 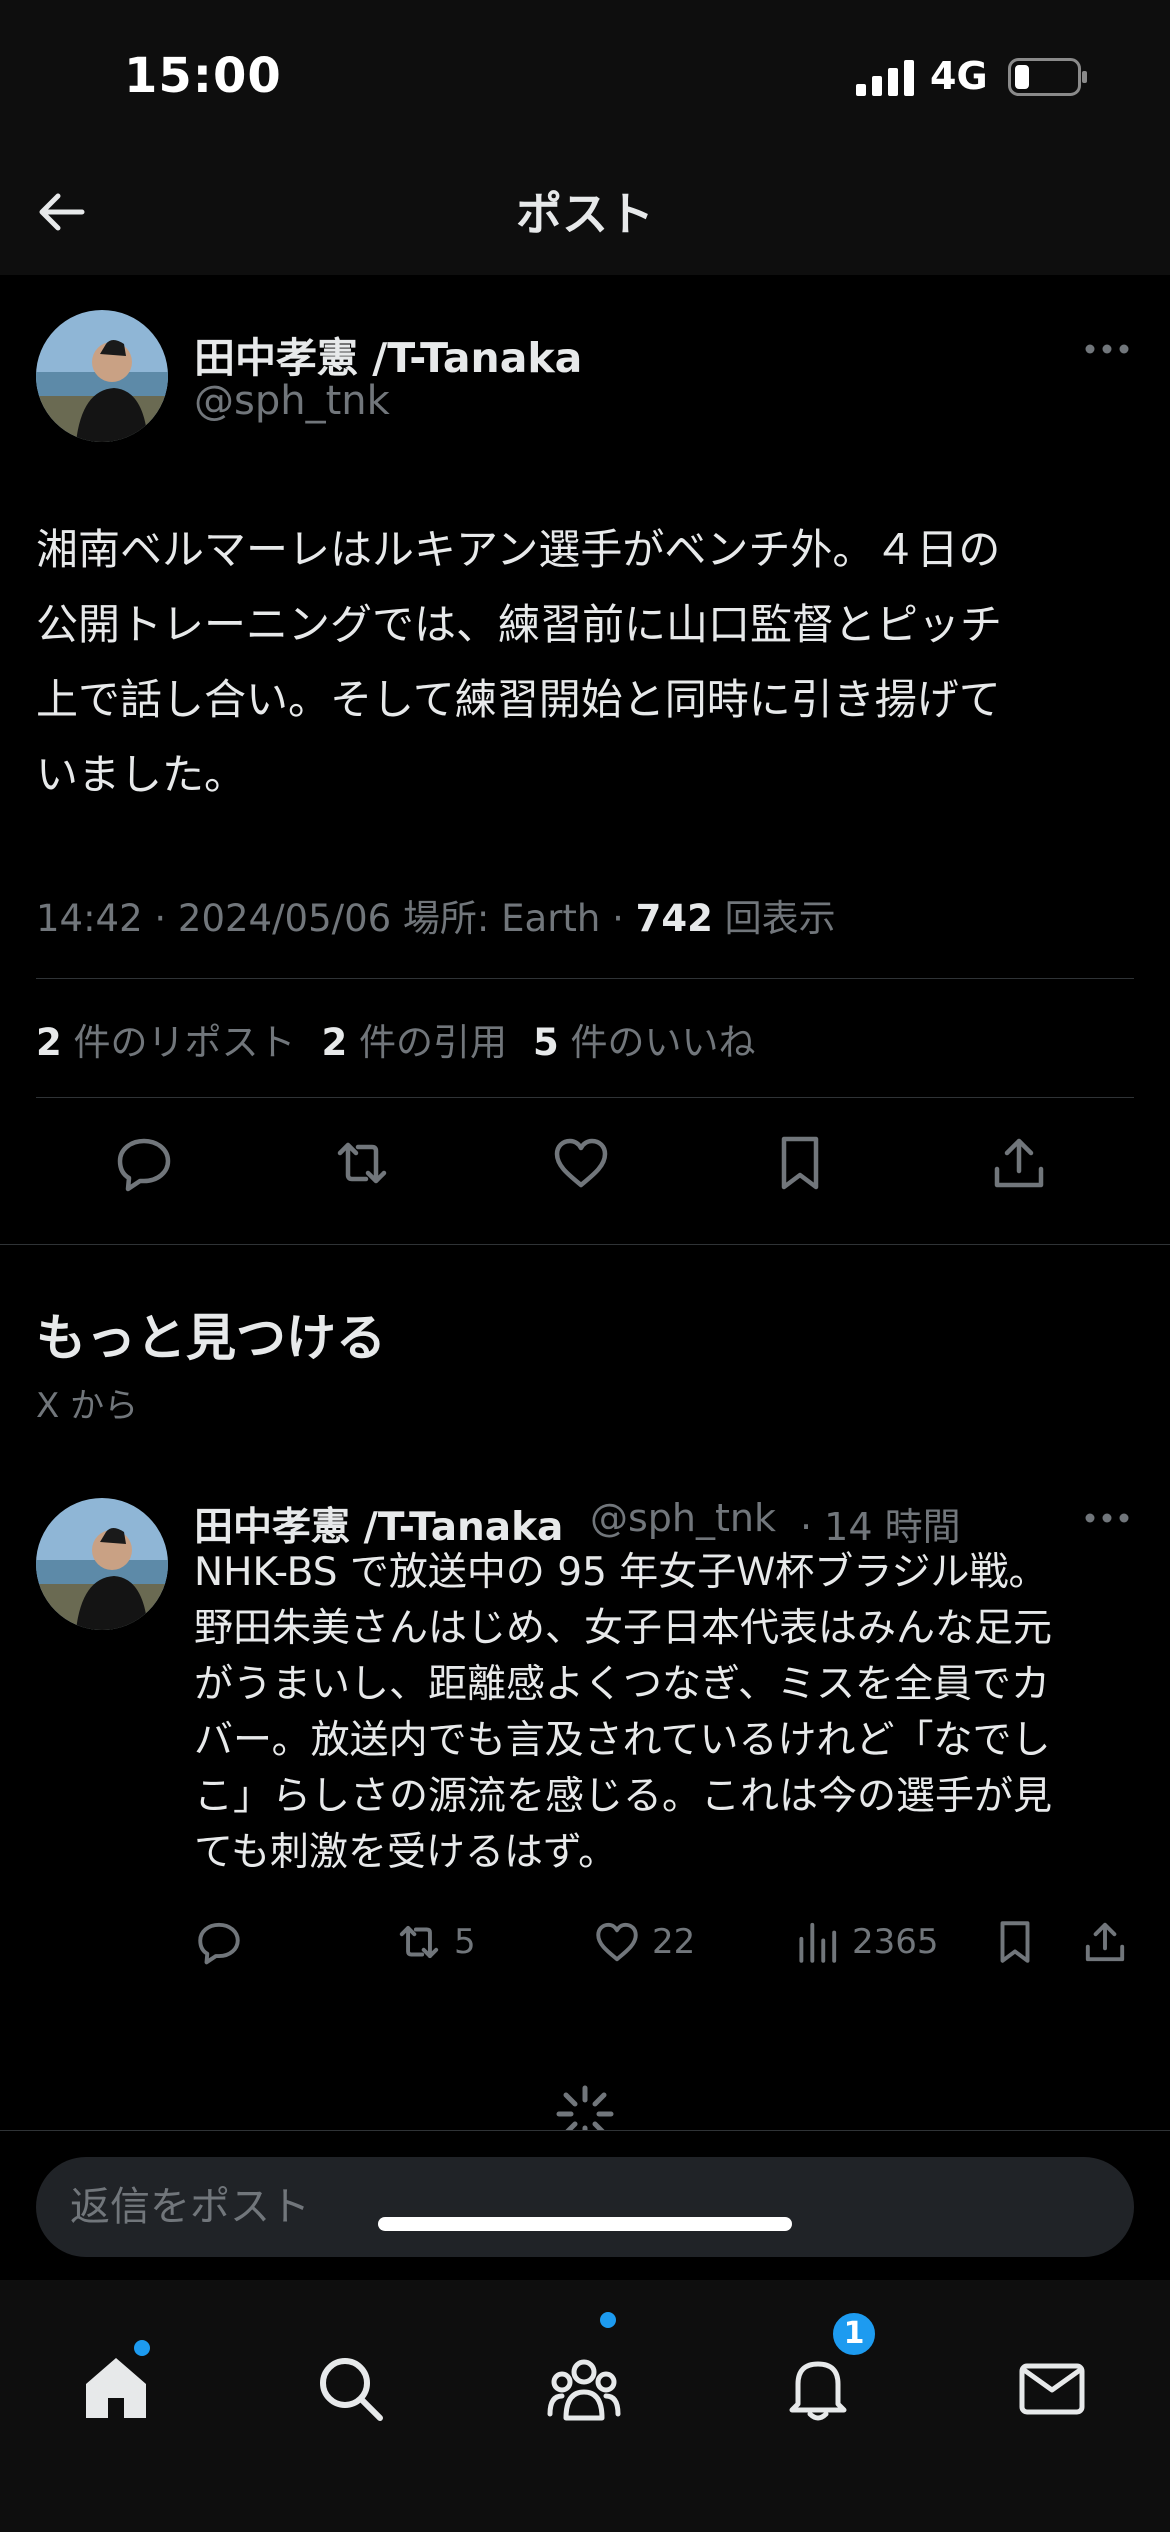 What do you see at coordinates (211, 1338) in the screenshot?
I see `discover-title: もっと見つける` at bounding box center [211, 1338].